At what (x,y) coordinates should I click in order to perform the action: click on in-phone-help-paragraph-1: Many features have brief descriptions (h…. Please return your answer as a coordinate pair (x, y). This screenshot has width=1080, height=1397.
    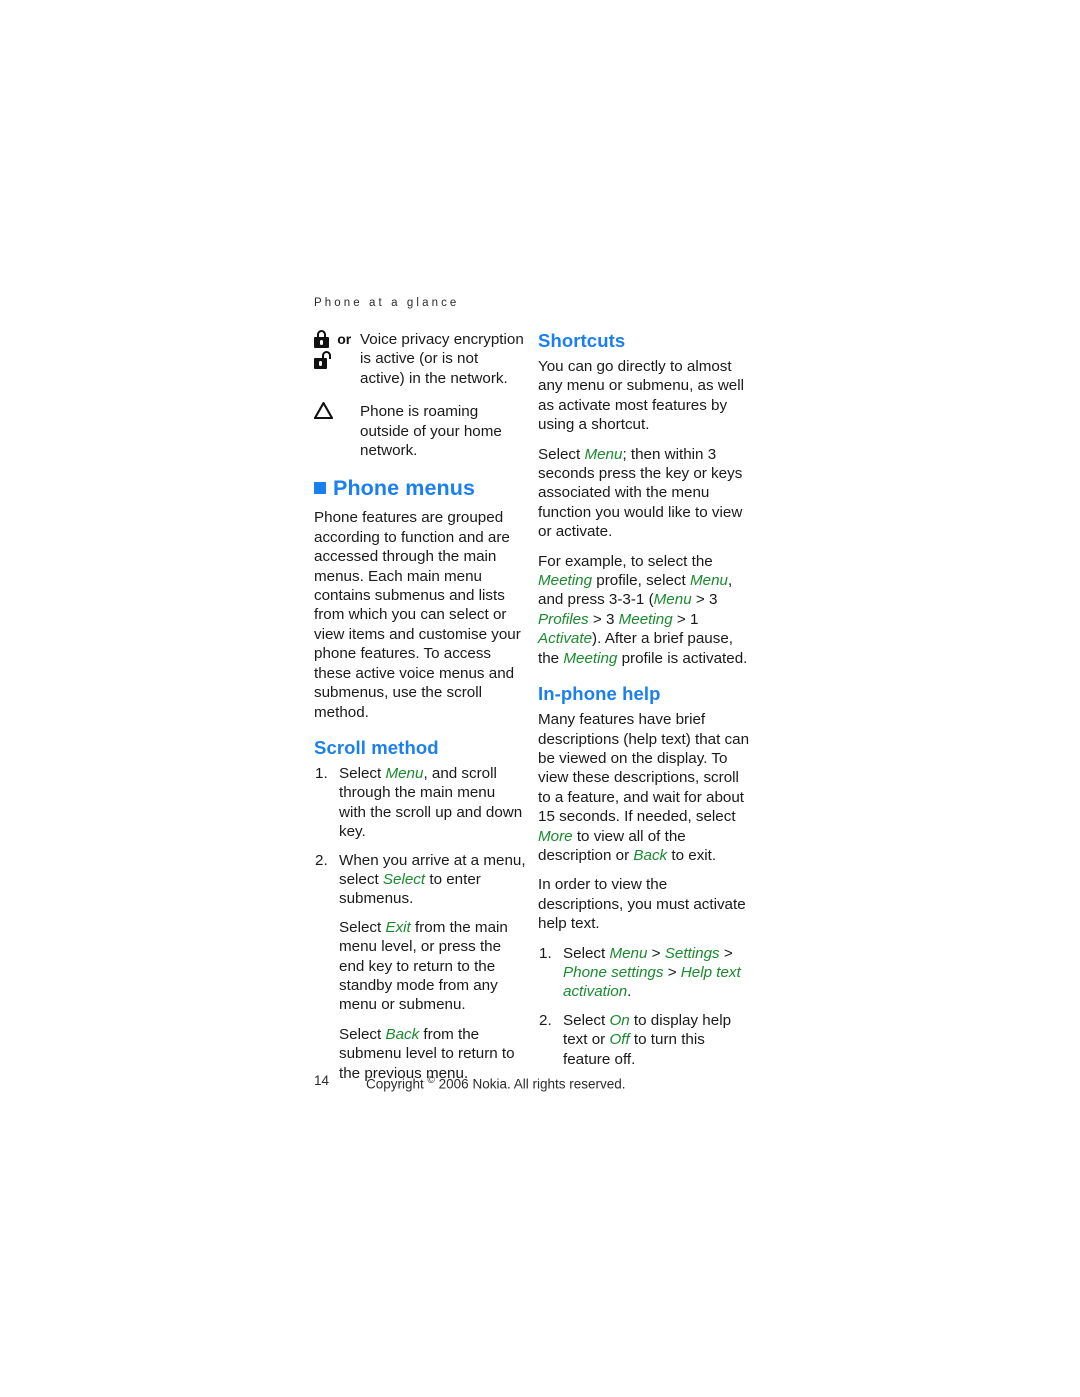
    Looking at the image, I should click on (644, 787).